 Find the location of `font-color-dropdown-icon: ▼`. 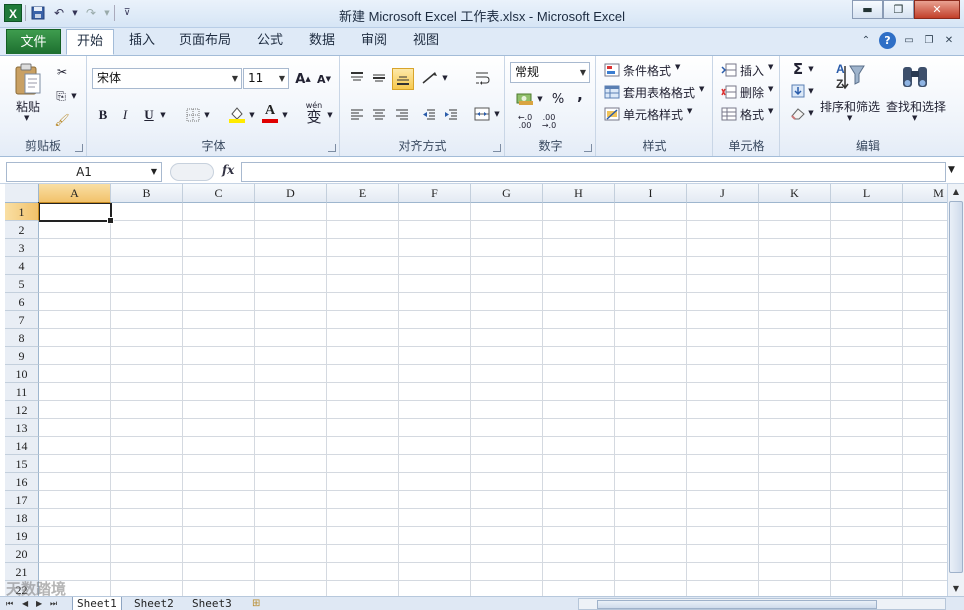

font-color-dropdown-icon: ▼ is located at coordinates (285, 115).